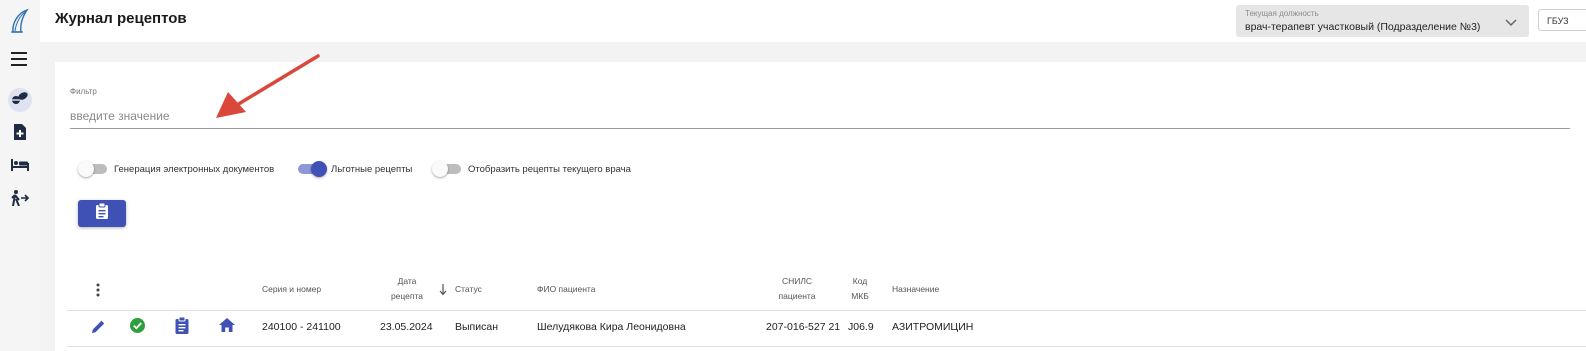  I want to click on cell-patient: Шелудякова Кира Леонидовна, so click(611, 327).